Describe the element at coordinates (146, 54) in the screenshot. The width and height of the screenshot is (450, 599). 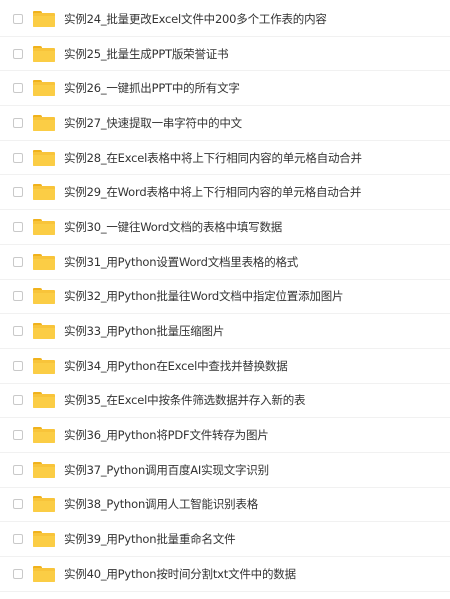
I see `file-name: 实例25_批量生成PPT版荣誉证书` at that location.